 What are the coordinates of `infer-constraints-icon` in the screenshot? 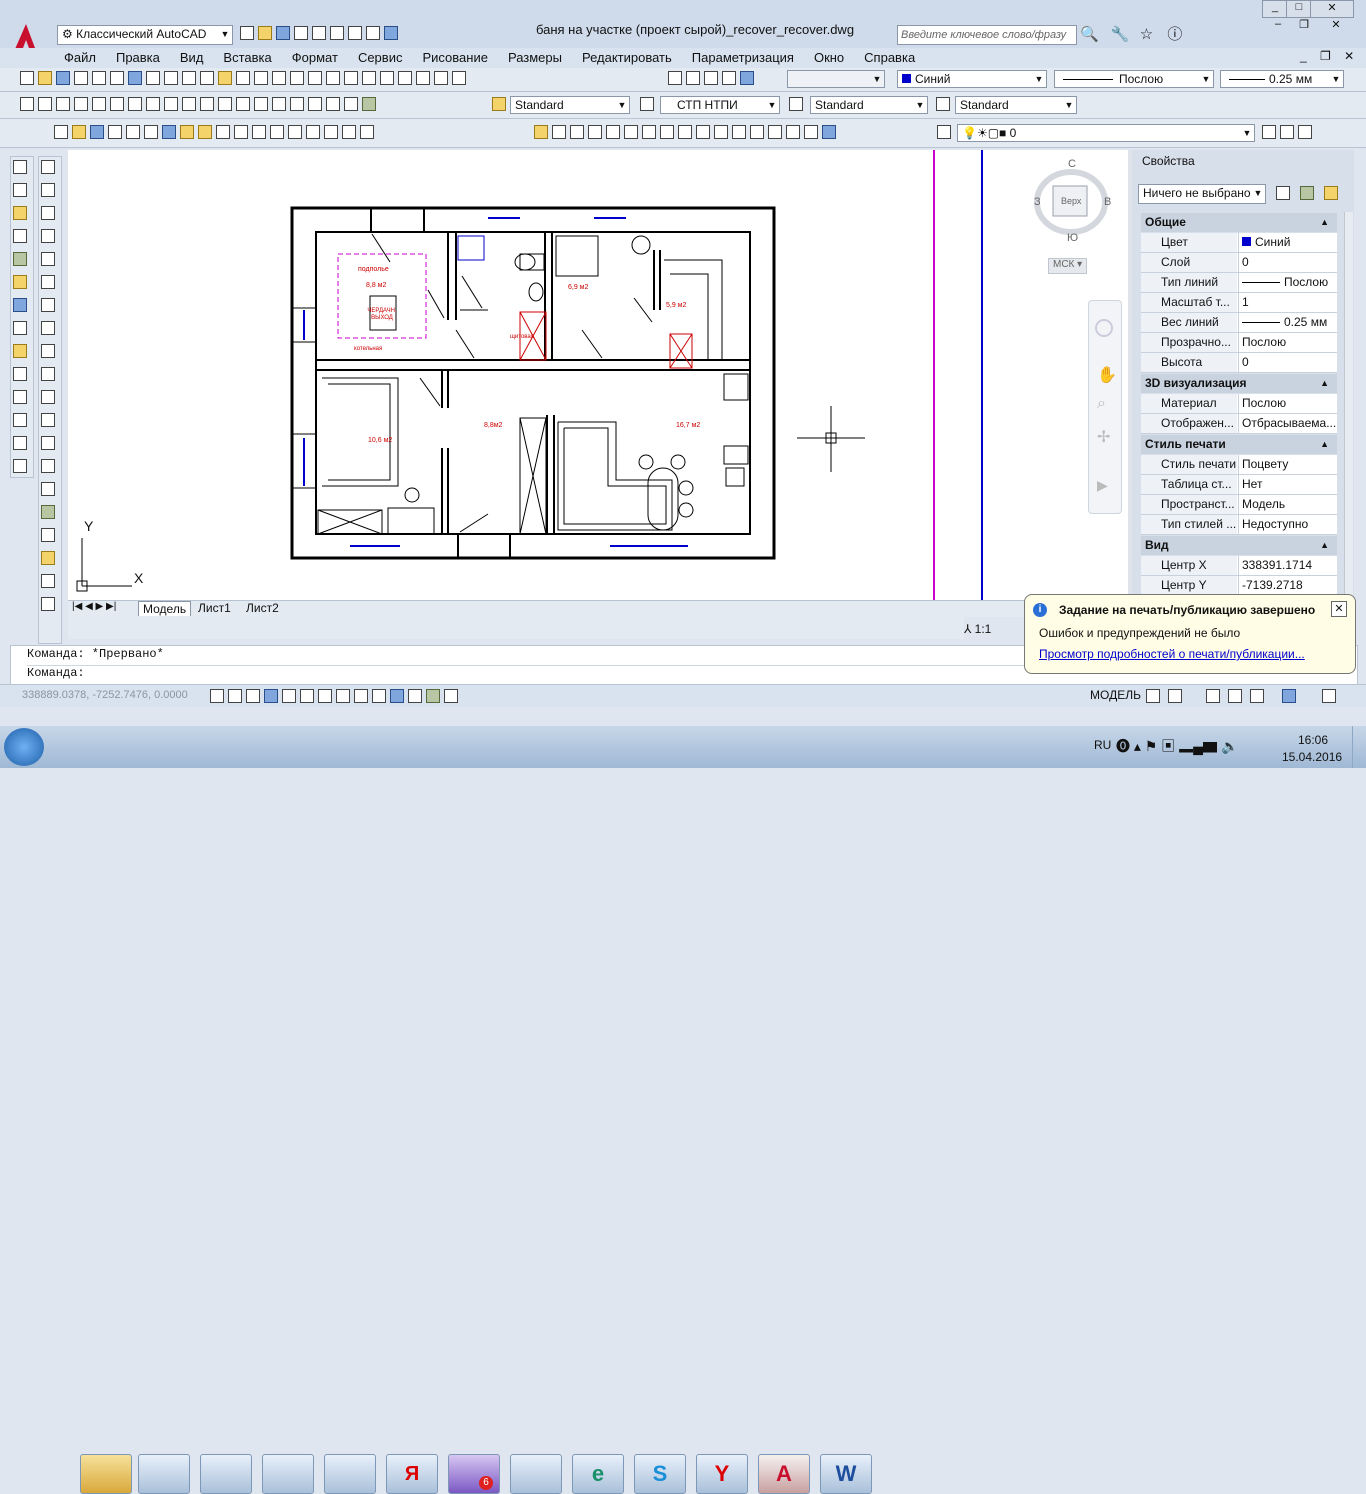 It's located at (217, 696).